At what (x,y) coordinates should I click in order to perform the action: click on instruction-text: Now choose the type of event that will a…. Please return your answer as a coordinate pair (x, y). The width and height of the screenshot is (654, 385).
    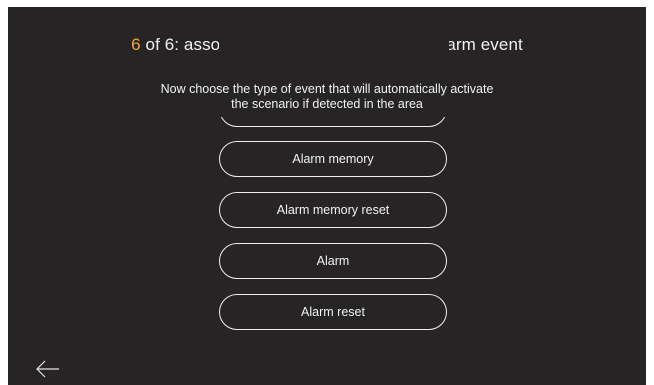
    Looking at the image, I should click on (327, 97).